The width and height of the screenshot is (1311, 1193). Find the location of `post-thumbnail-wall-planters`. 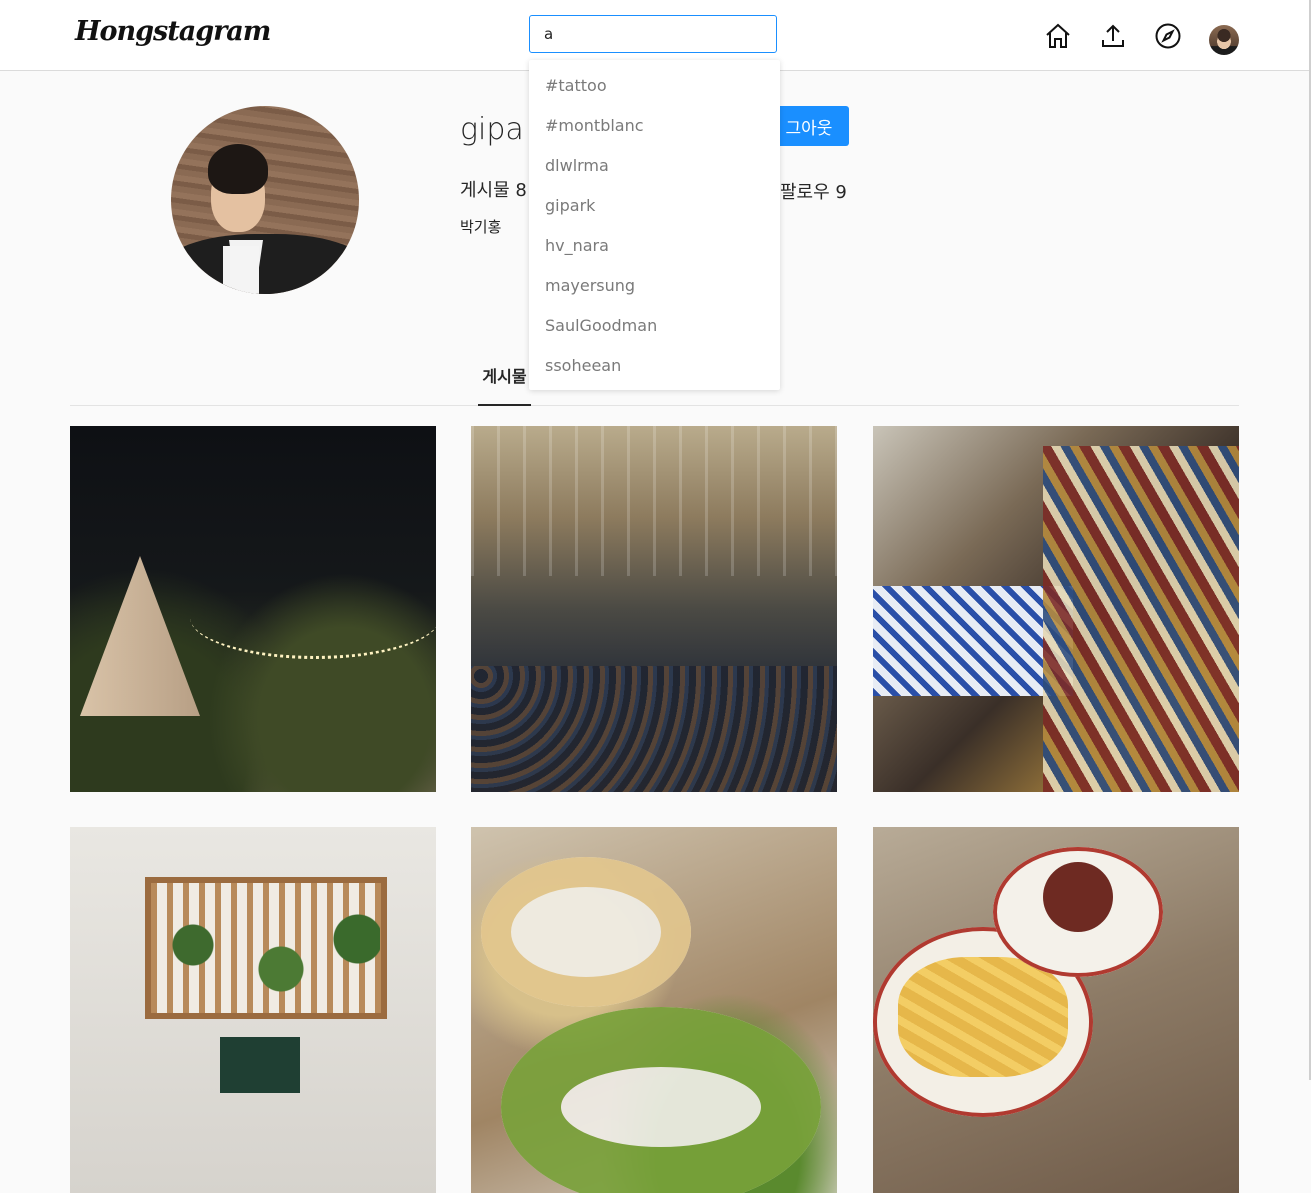

post-thumbnail-wall-planters is located at coordinates (253, 1010).